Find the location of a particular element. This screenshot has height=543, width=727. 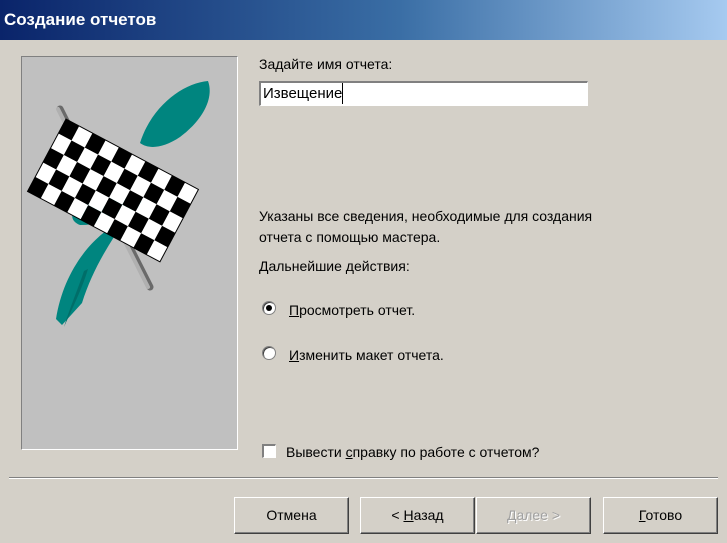

radio-selected-dot is located at coordinates (269, 308).